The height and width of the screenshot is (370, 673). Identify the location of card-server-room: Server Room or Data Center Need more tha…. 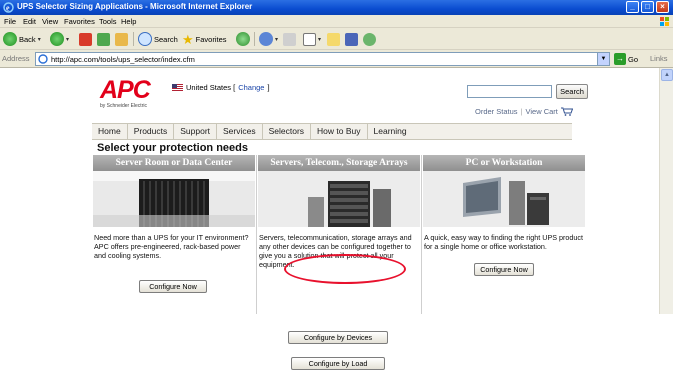
(174, 234).